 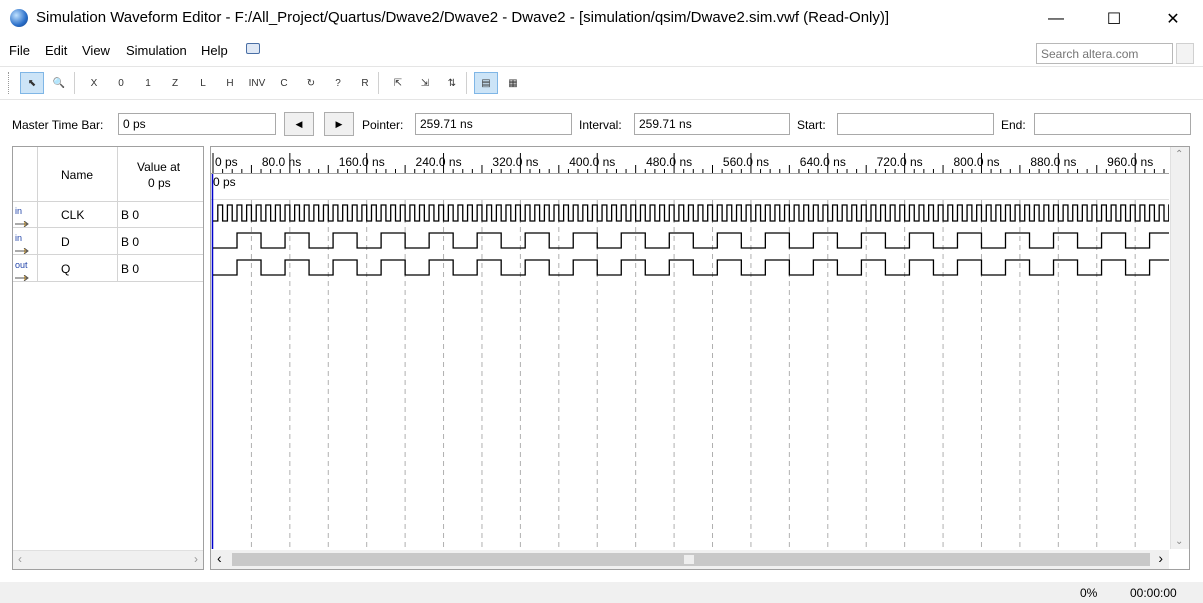 What do you see at coordinates (156, 50) in the screenshot?
I see `menu-simulation: Simulation` at bounding box center [156, 50].